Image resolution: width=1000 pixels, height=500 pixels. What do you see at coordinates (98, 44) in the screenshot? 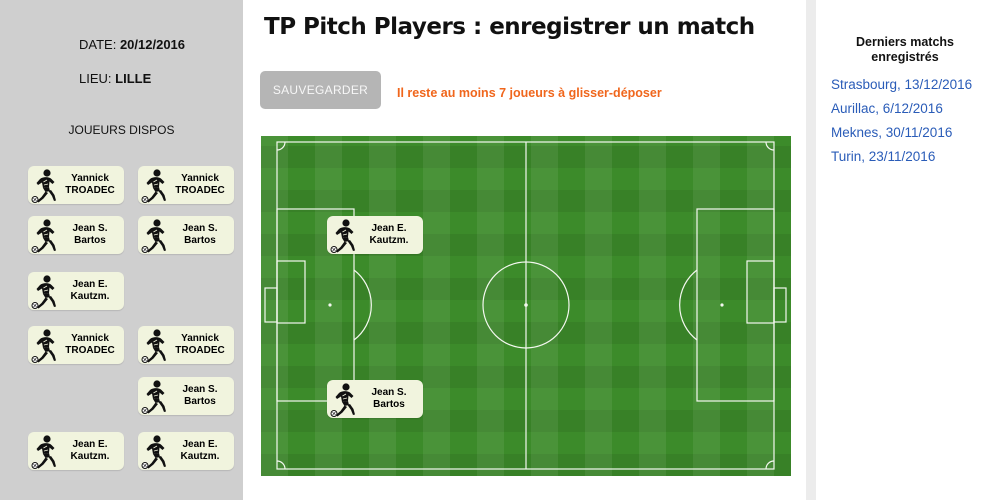
I see `date-label: DATE:` at bounding box center [98, 44].